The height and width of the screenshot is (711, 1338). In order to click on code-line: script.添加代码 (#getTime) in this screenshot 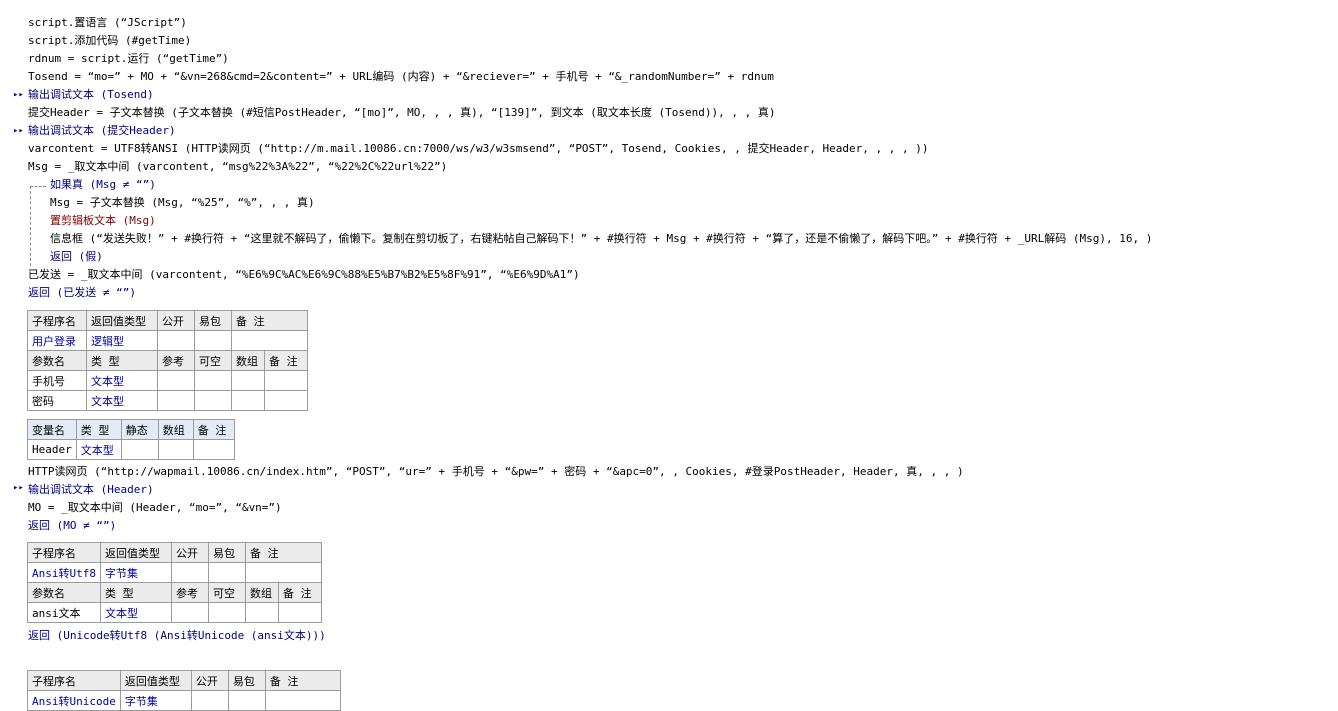, I will do `click(109, 41)`.